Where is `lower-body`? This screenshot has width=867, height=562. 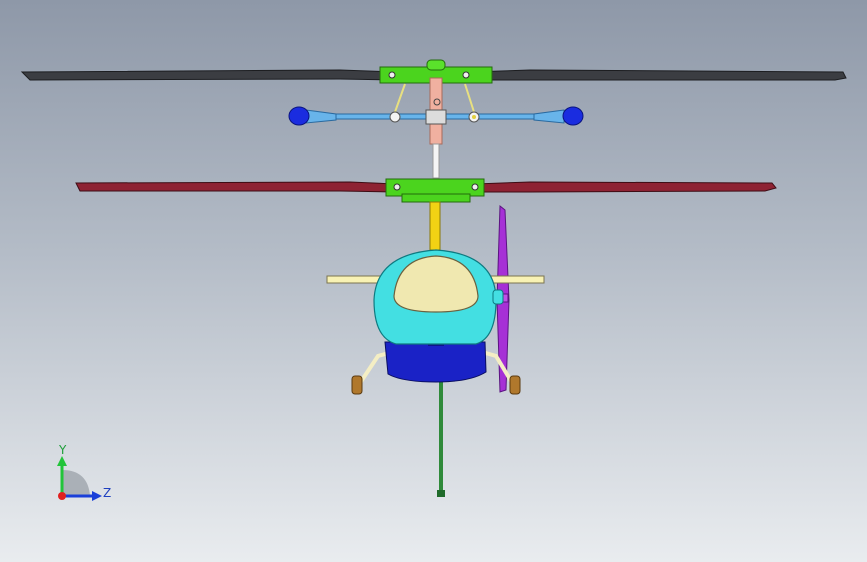 lower-body is located at coordinates (435, 362).